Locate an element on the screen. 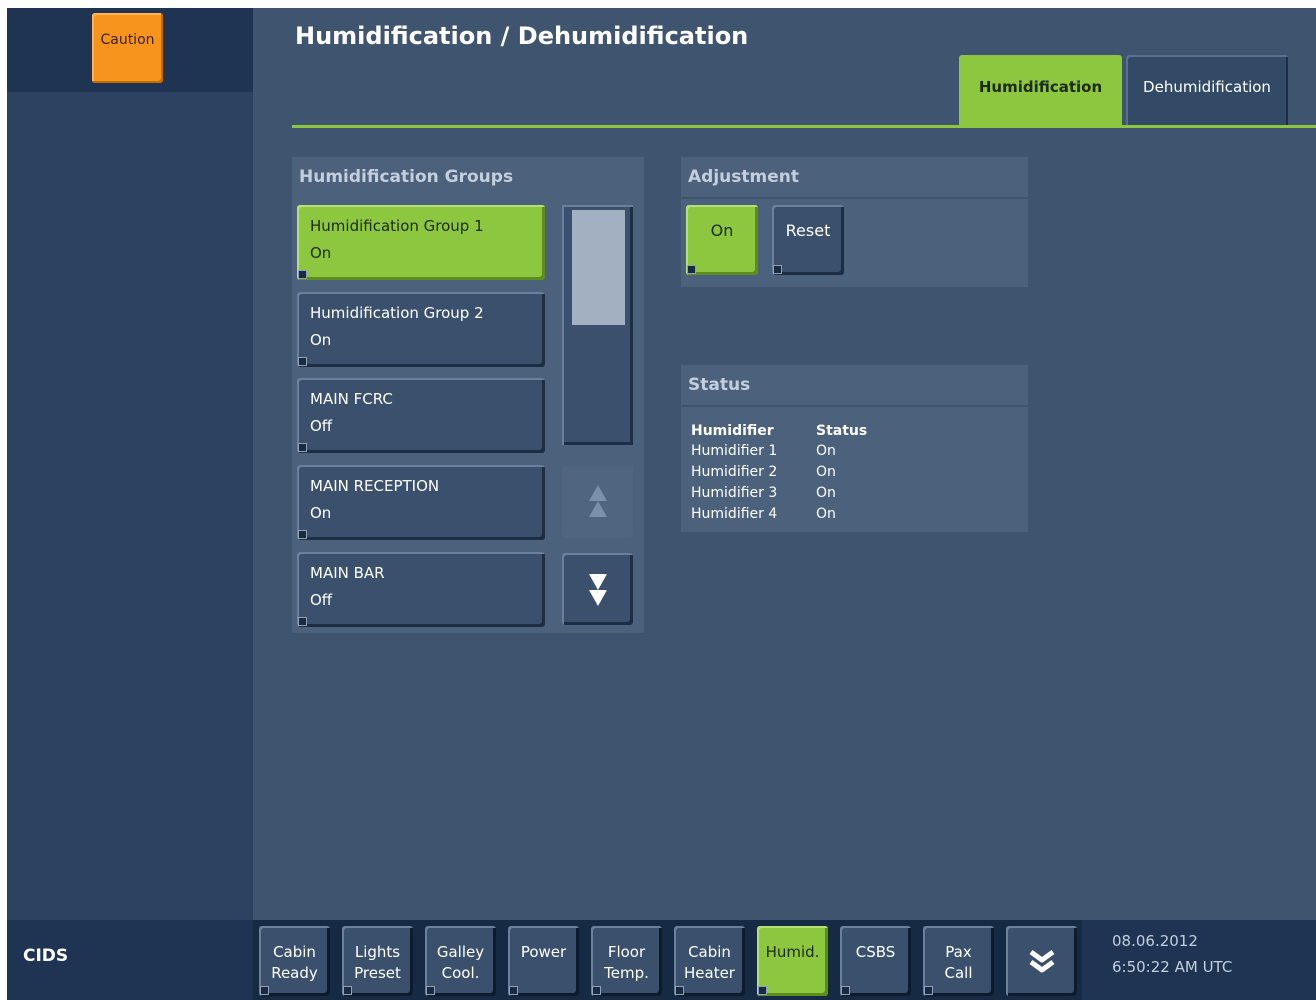  groups-panel-header: Humidification Groups is located at coordinates (468, 177).